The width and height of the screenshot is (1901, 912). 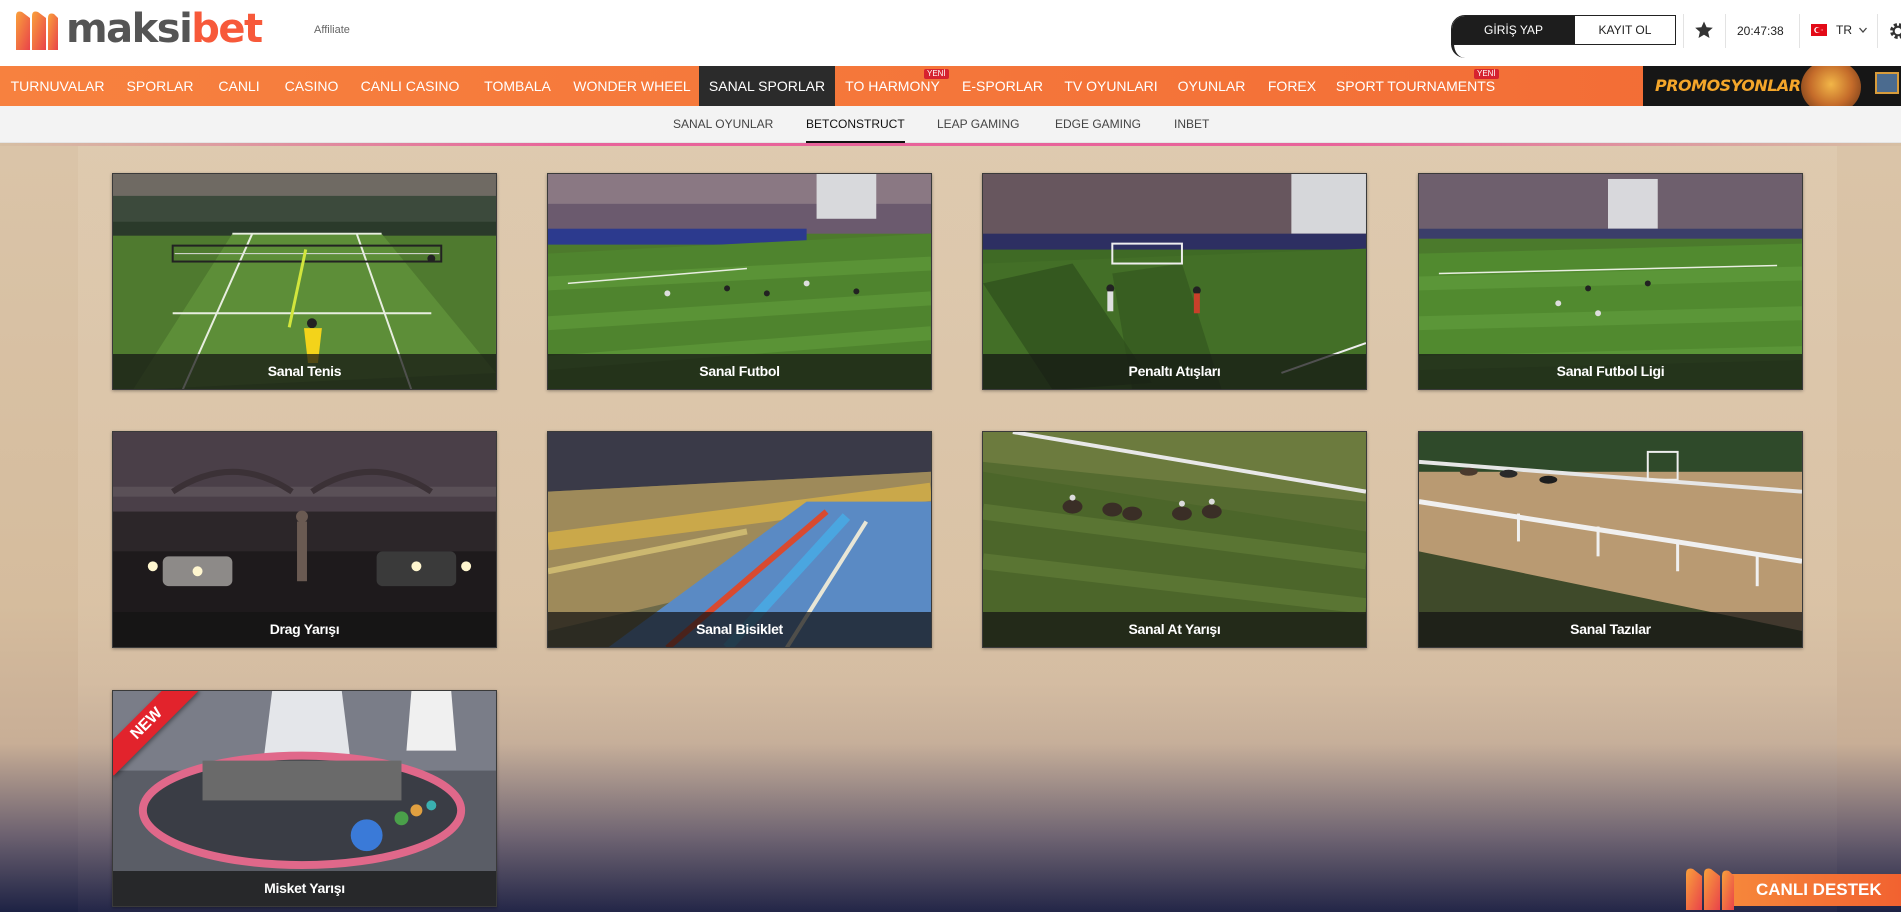 What do you see at coordinates (1610, 629) in the screenshot?
I see `game-title: Sanal Tazılar` at bounding box center [1610, 629].